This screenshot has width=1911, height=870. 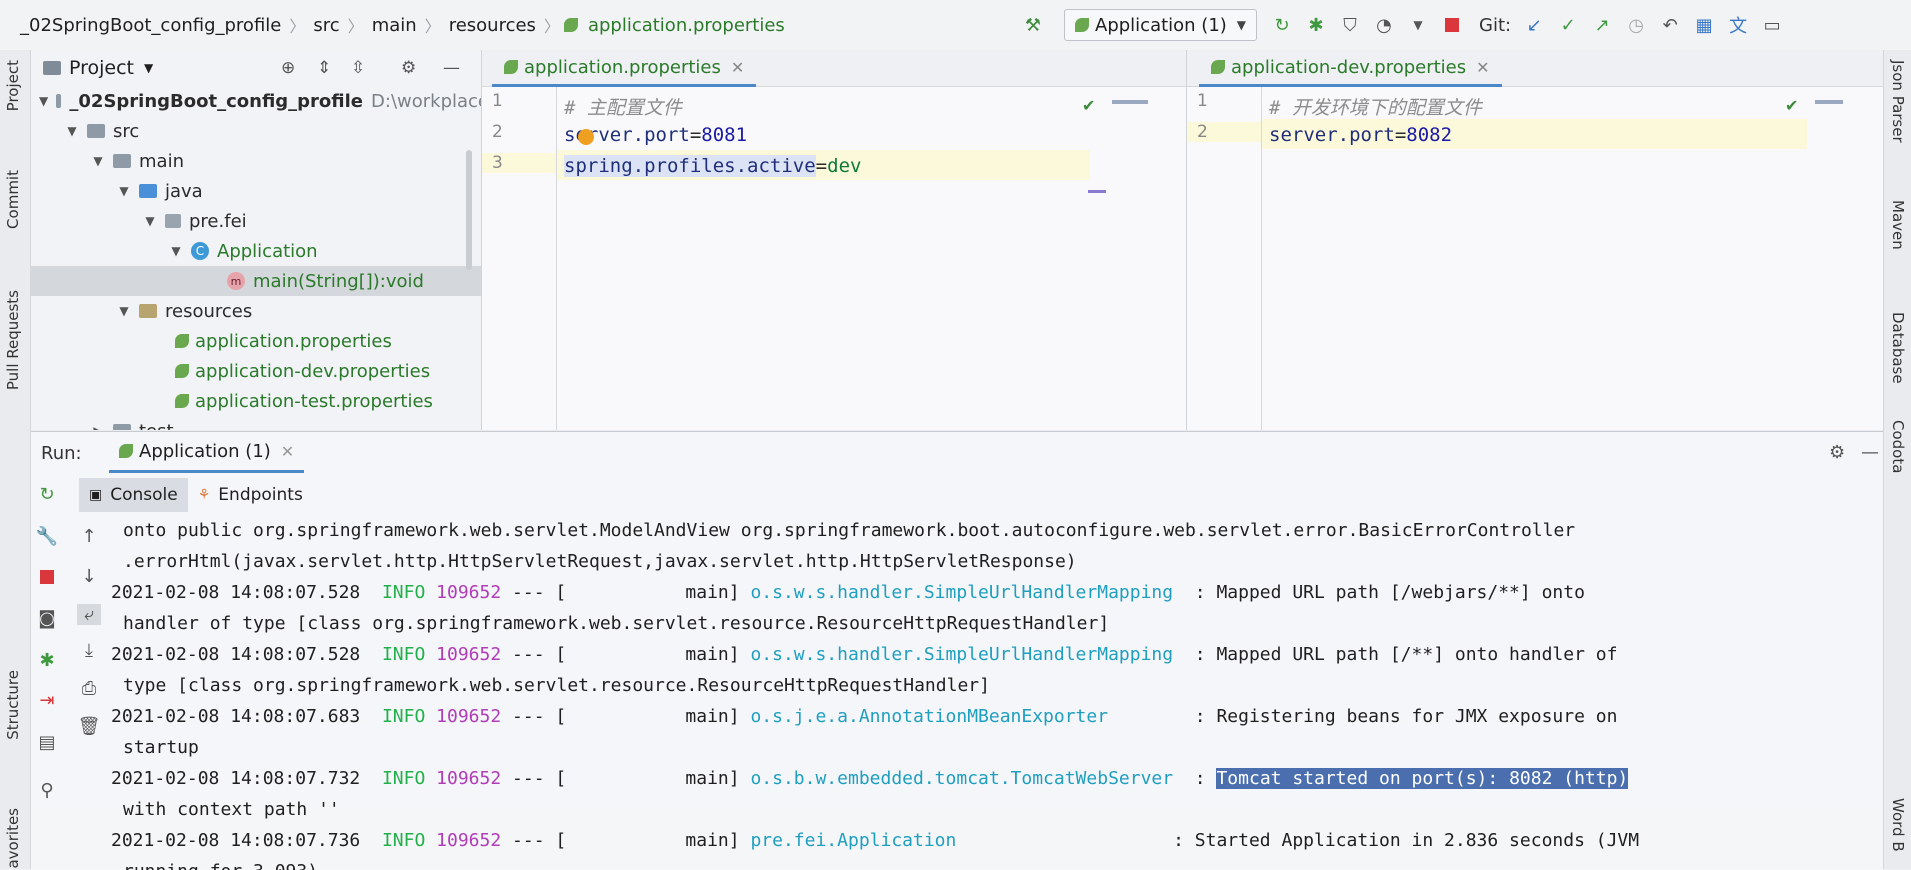 What do you see at coordinates (256, 281) in the screenshot?
I see `tree-item-main-method: m main(String[]):void` at bounding box center [256, 281].